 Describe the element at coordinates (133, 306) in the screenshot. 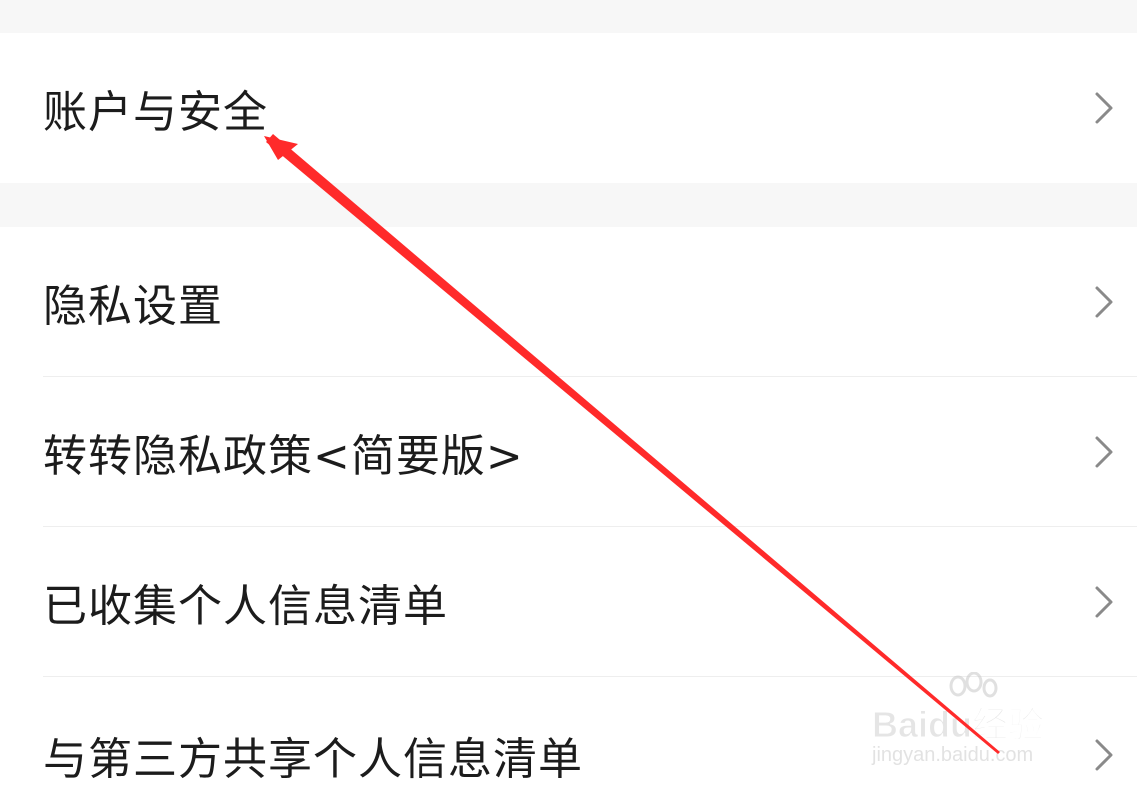

I see `privacy-settings-label: 隐私设置` at that location.